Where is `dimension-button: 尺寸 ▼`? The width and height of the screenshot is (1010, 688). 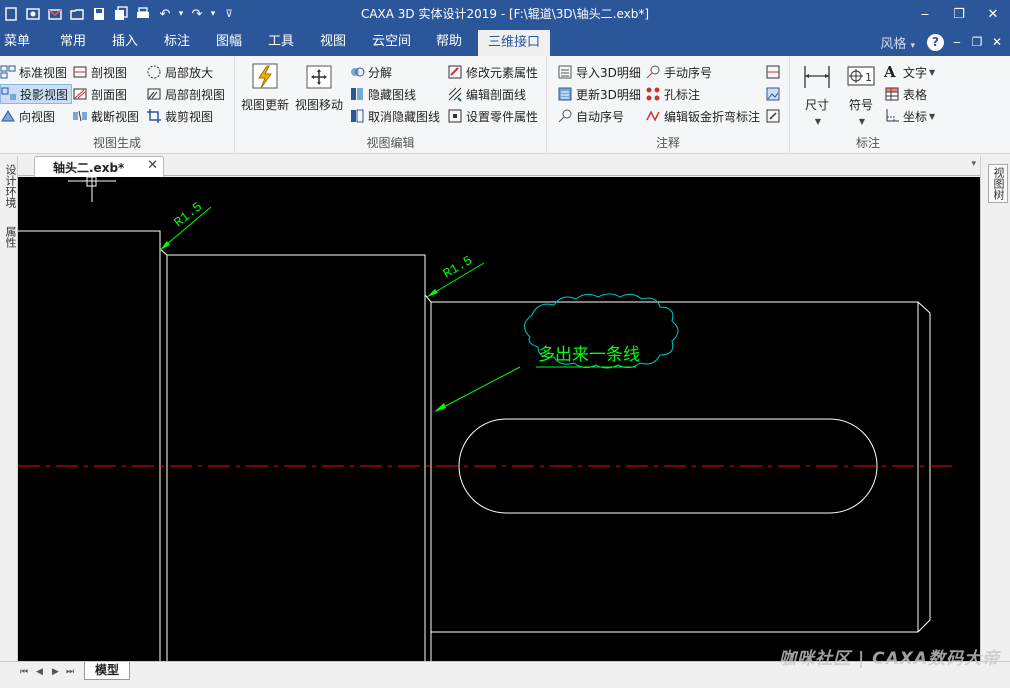 dimension-button: 尺寸 ▼ is located at coordinates (817, 94).